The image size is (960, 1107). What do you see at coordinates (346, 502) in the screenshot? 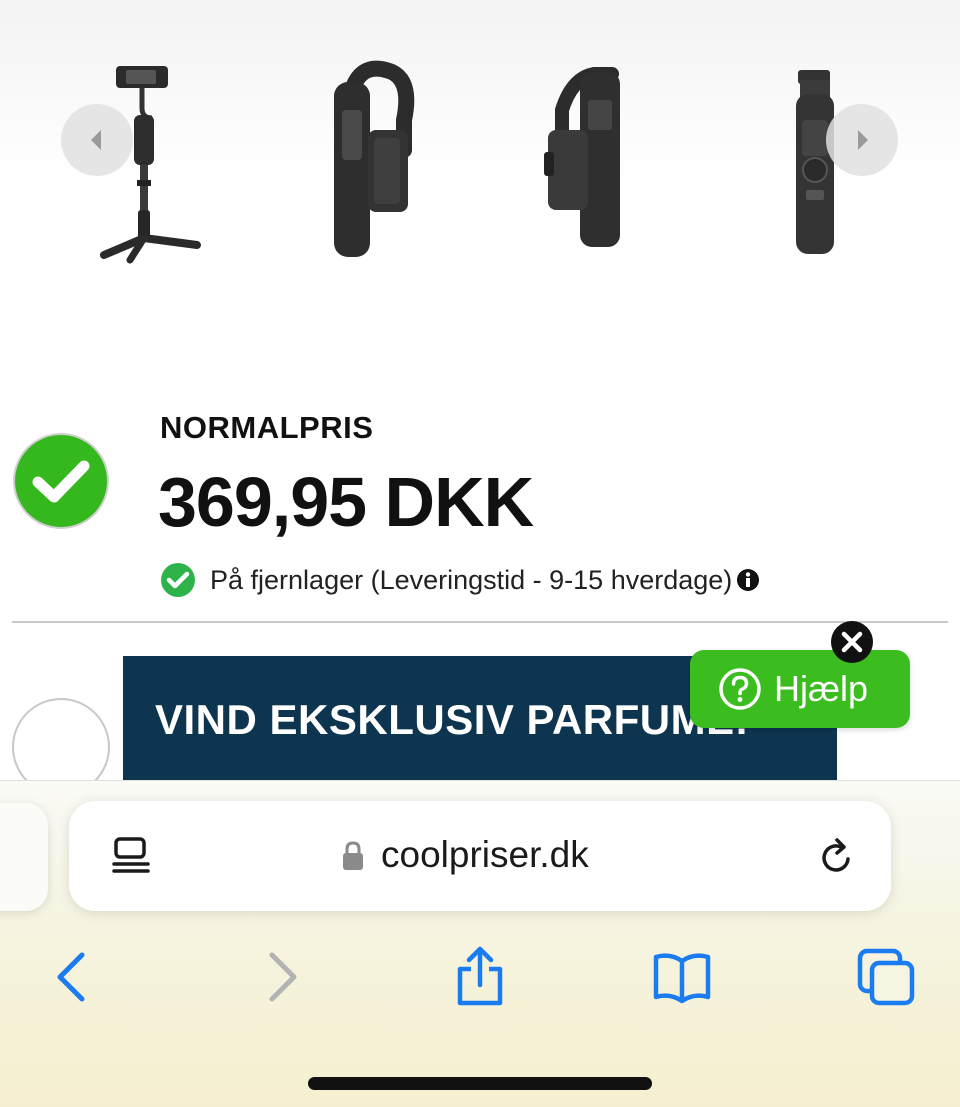
I see `product-price: 369,95 DKK` at bounding box center [346, 502].